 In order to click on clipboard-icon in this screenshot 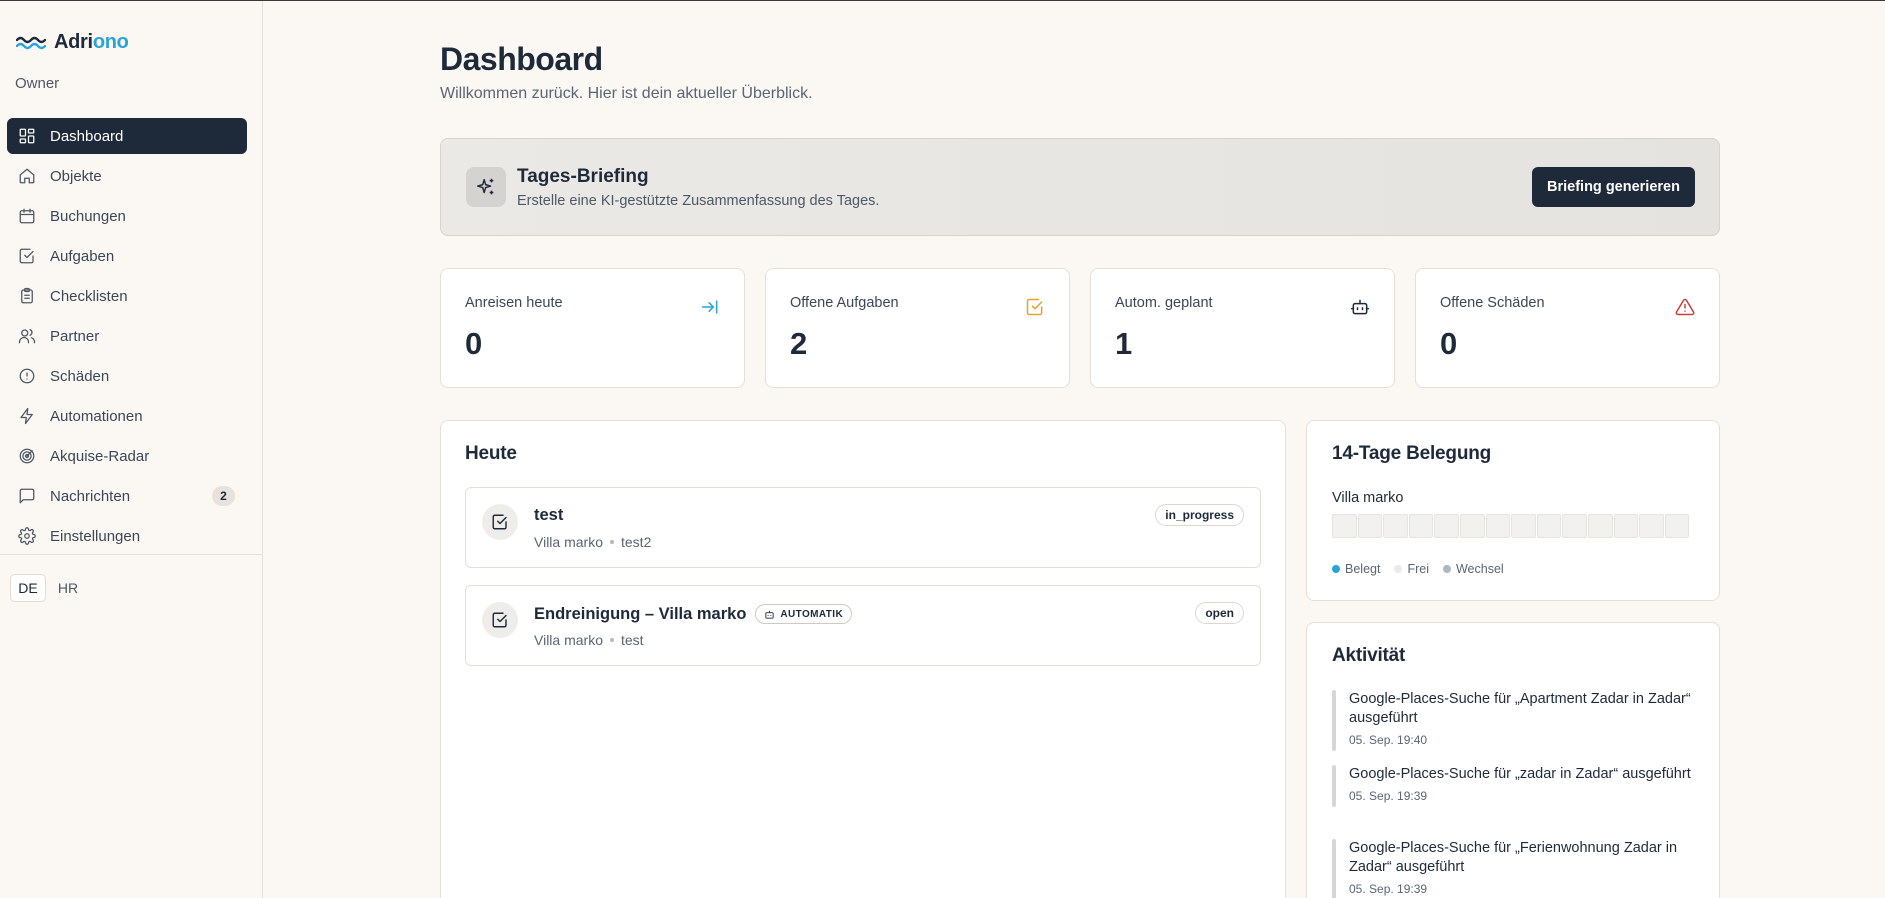, I will do `click(27, 295)`.